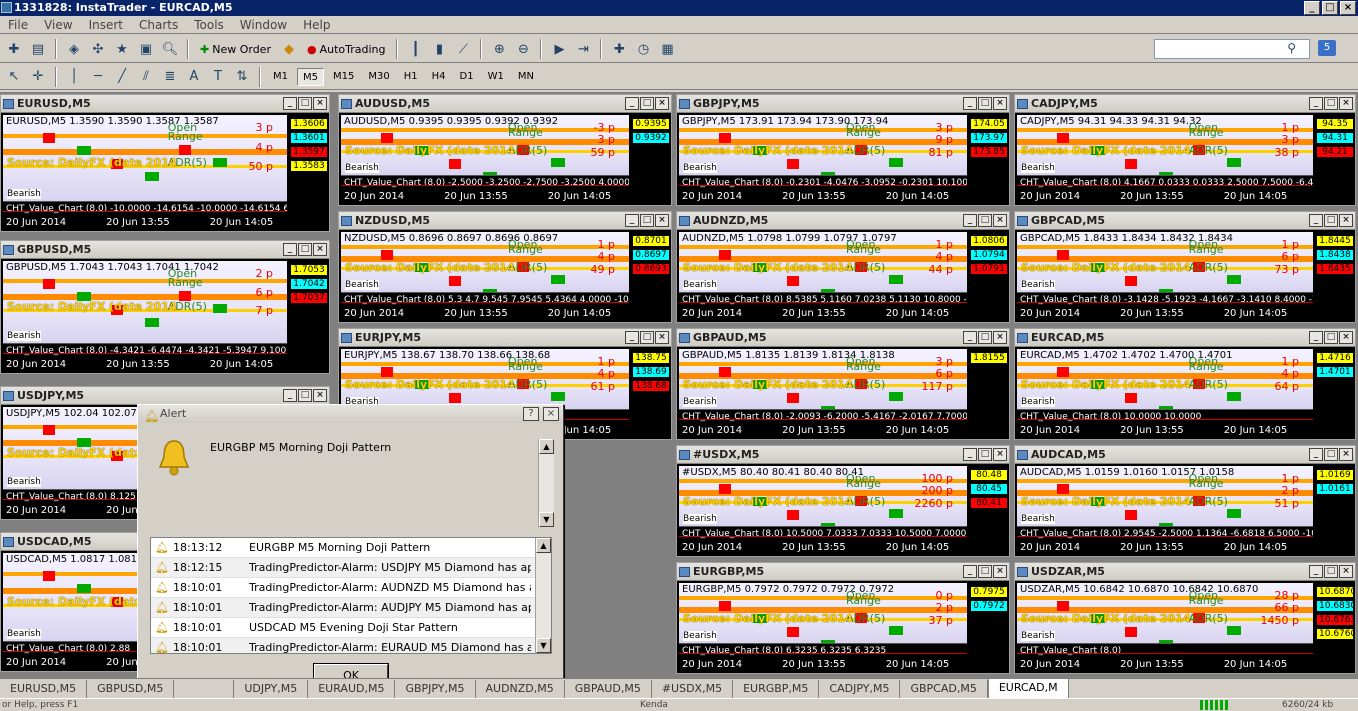 Image resolution: width=1358 pixels, height=711 pixels. What do you see at coordinates (18, 25) in the screenshot?
I see `menu-file: File` at bounding box center [18, 25].